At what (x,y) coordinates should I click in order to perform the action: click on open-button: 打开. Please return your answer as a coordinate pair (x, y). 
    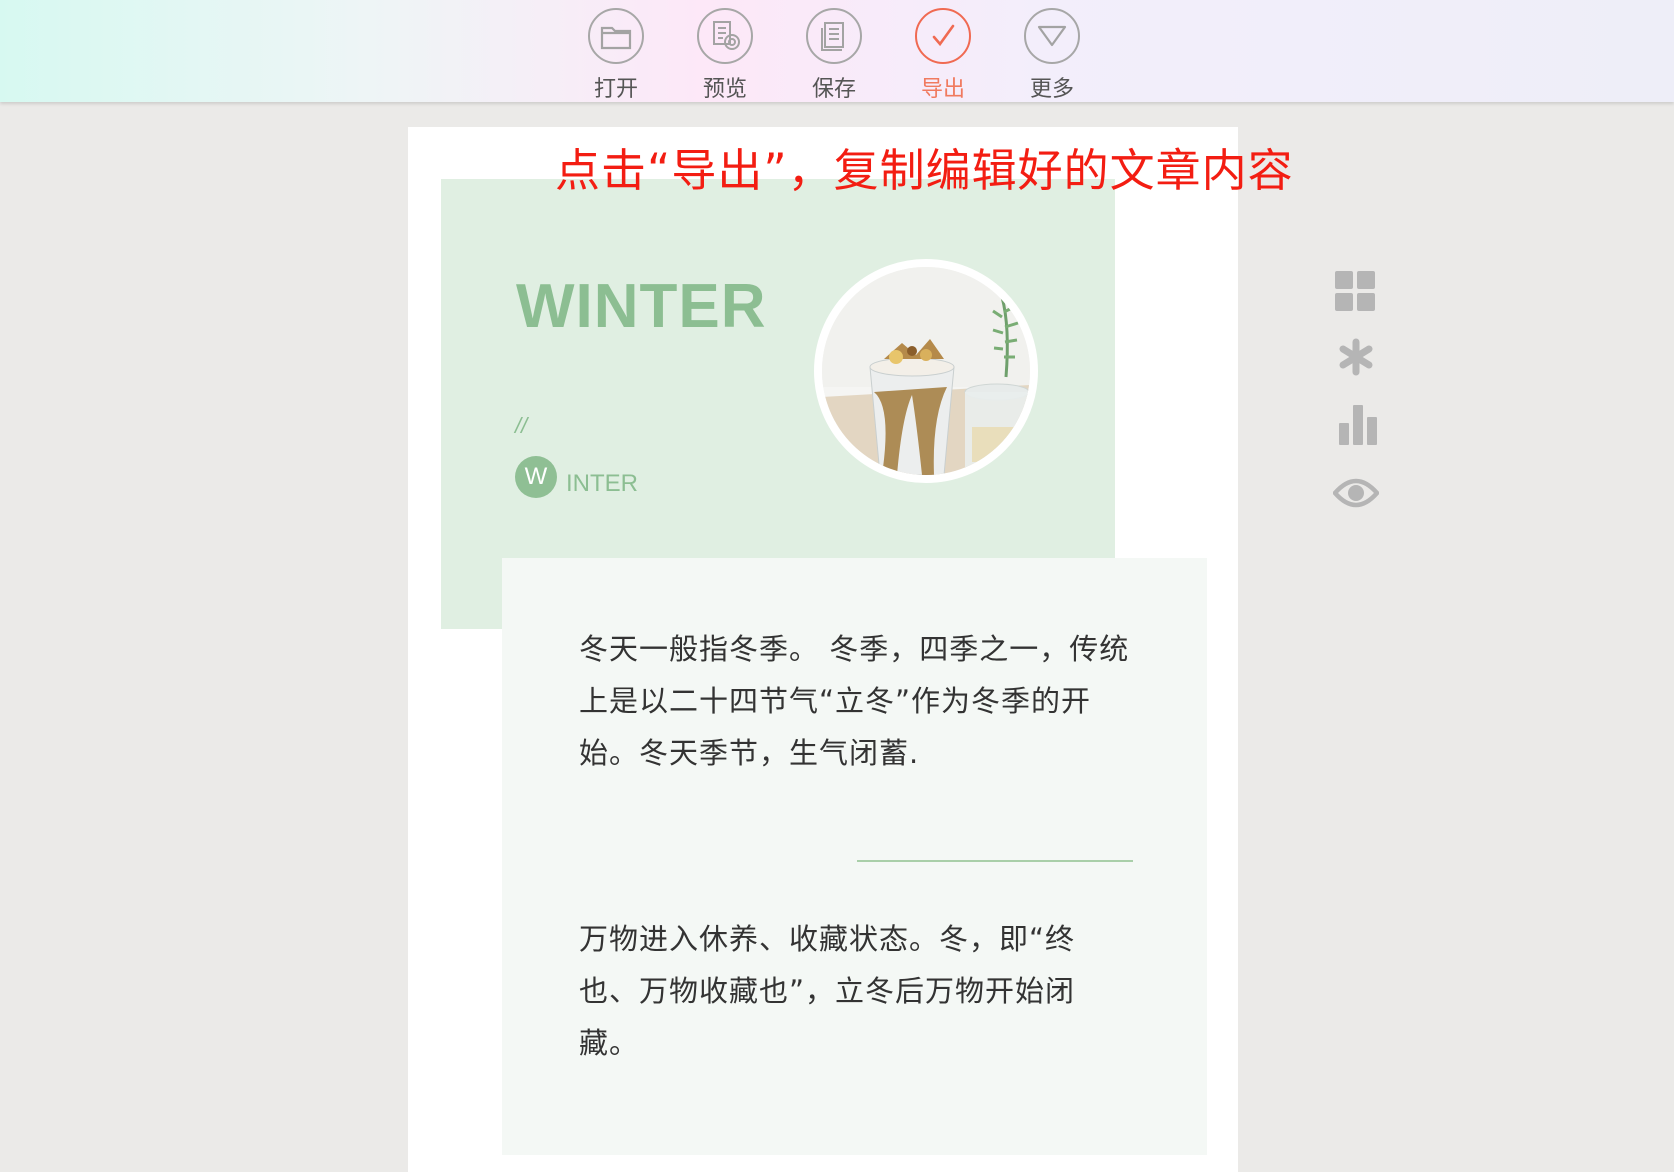
    Looking at the image, I should click on (618, 55).